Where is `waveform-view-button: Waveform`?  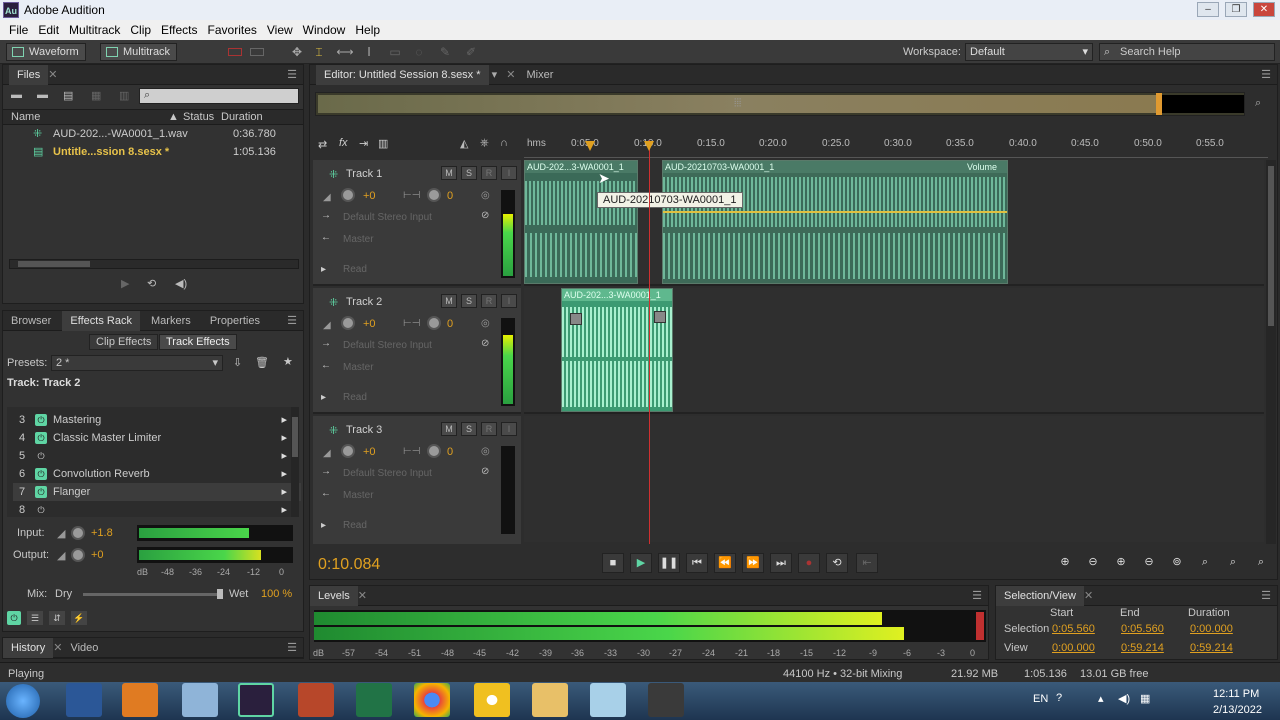 waveform-view-button: Waveform is located at coordinates (46, 52).